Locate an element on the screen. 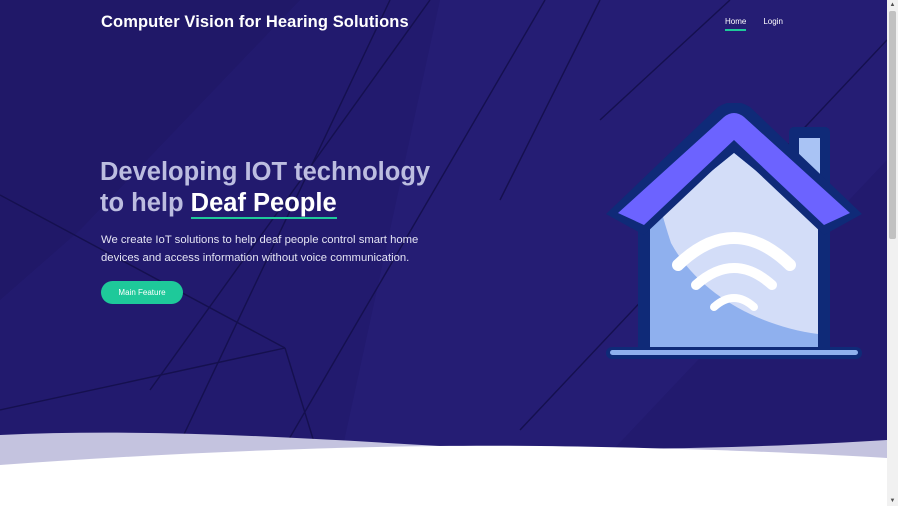 The height and width of the screenshot is (506, 898). headline-line-2-prefix: to help is located at coordinates (142, 203).